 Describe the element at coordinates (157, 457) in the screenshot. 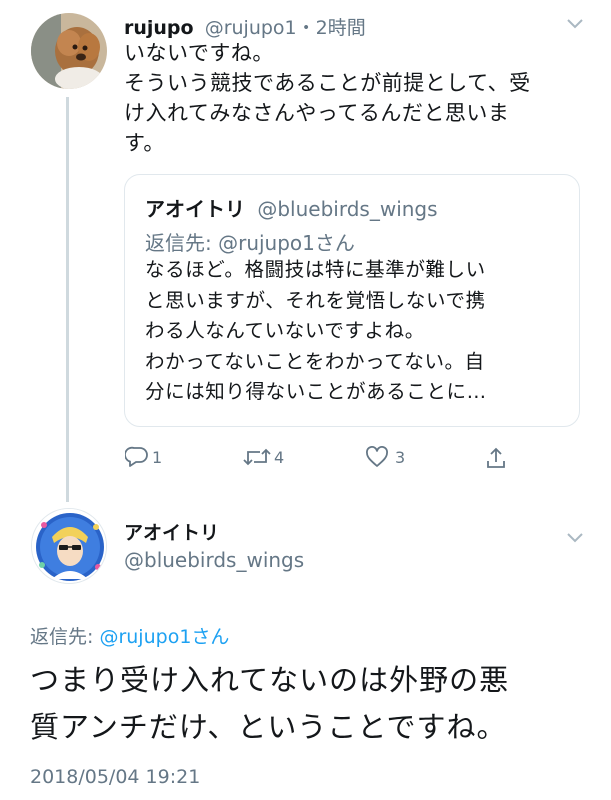

I see `reply-count: 1` at that location.